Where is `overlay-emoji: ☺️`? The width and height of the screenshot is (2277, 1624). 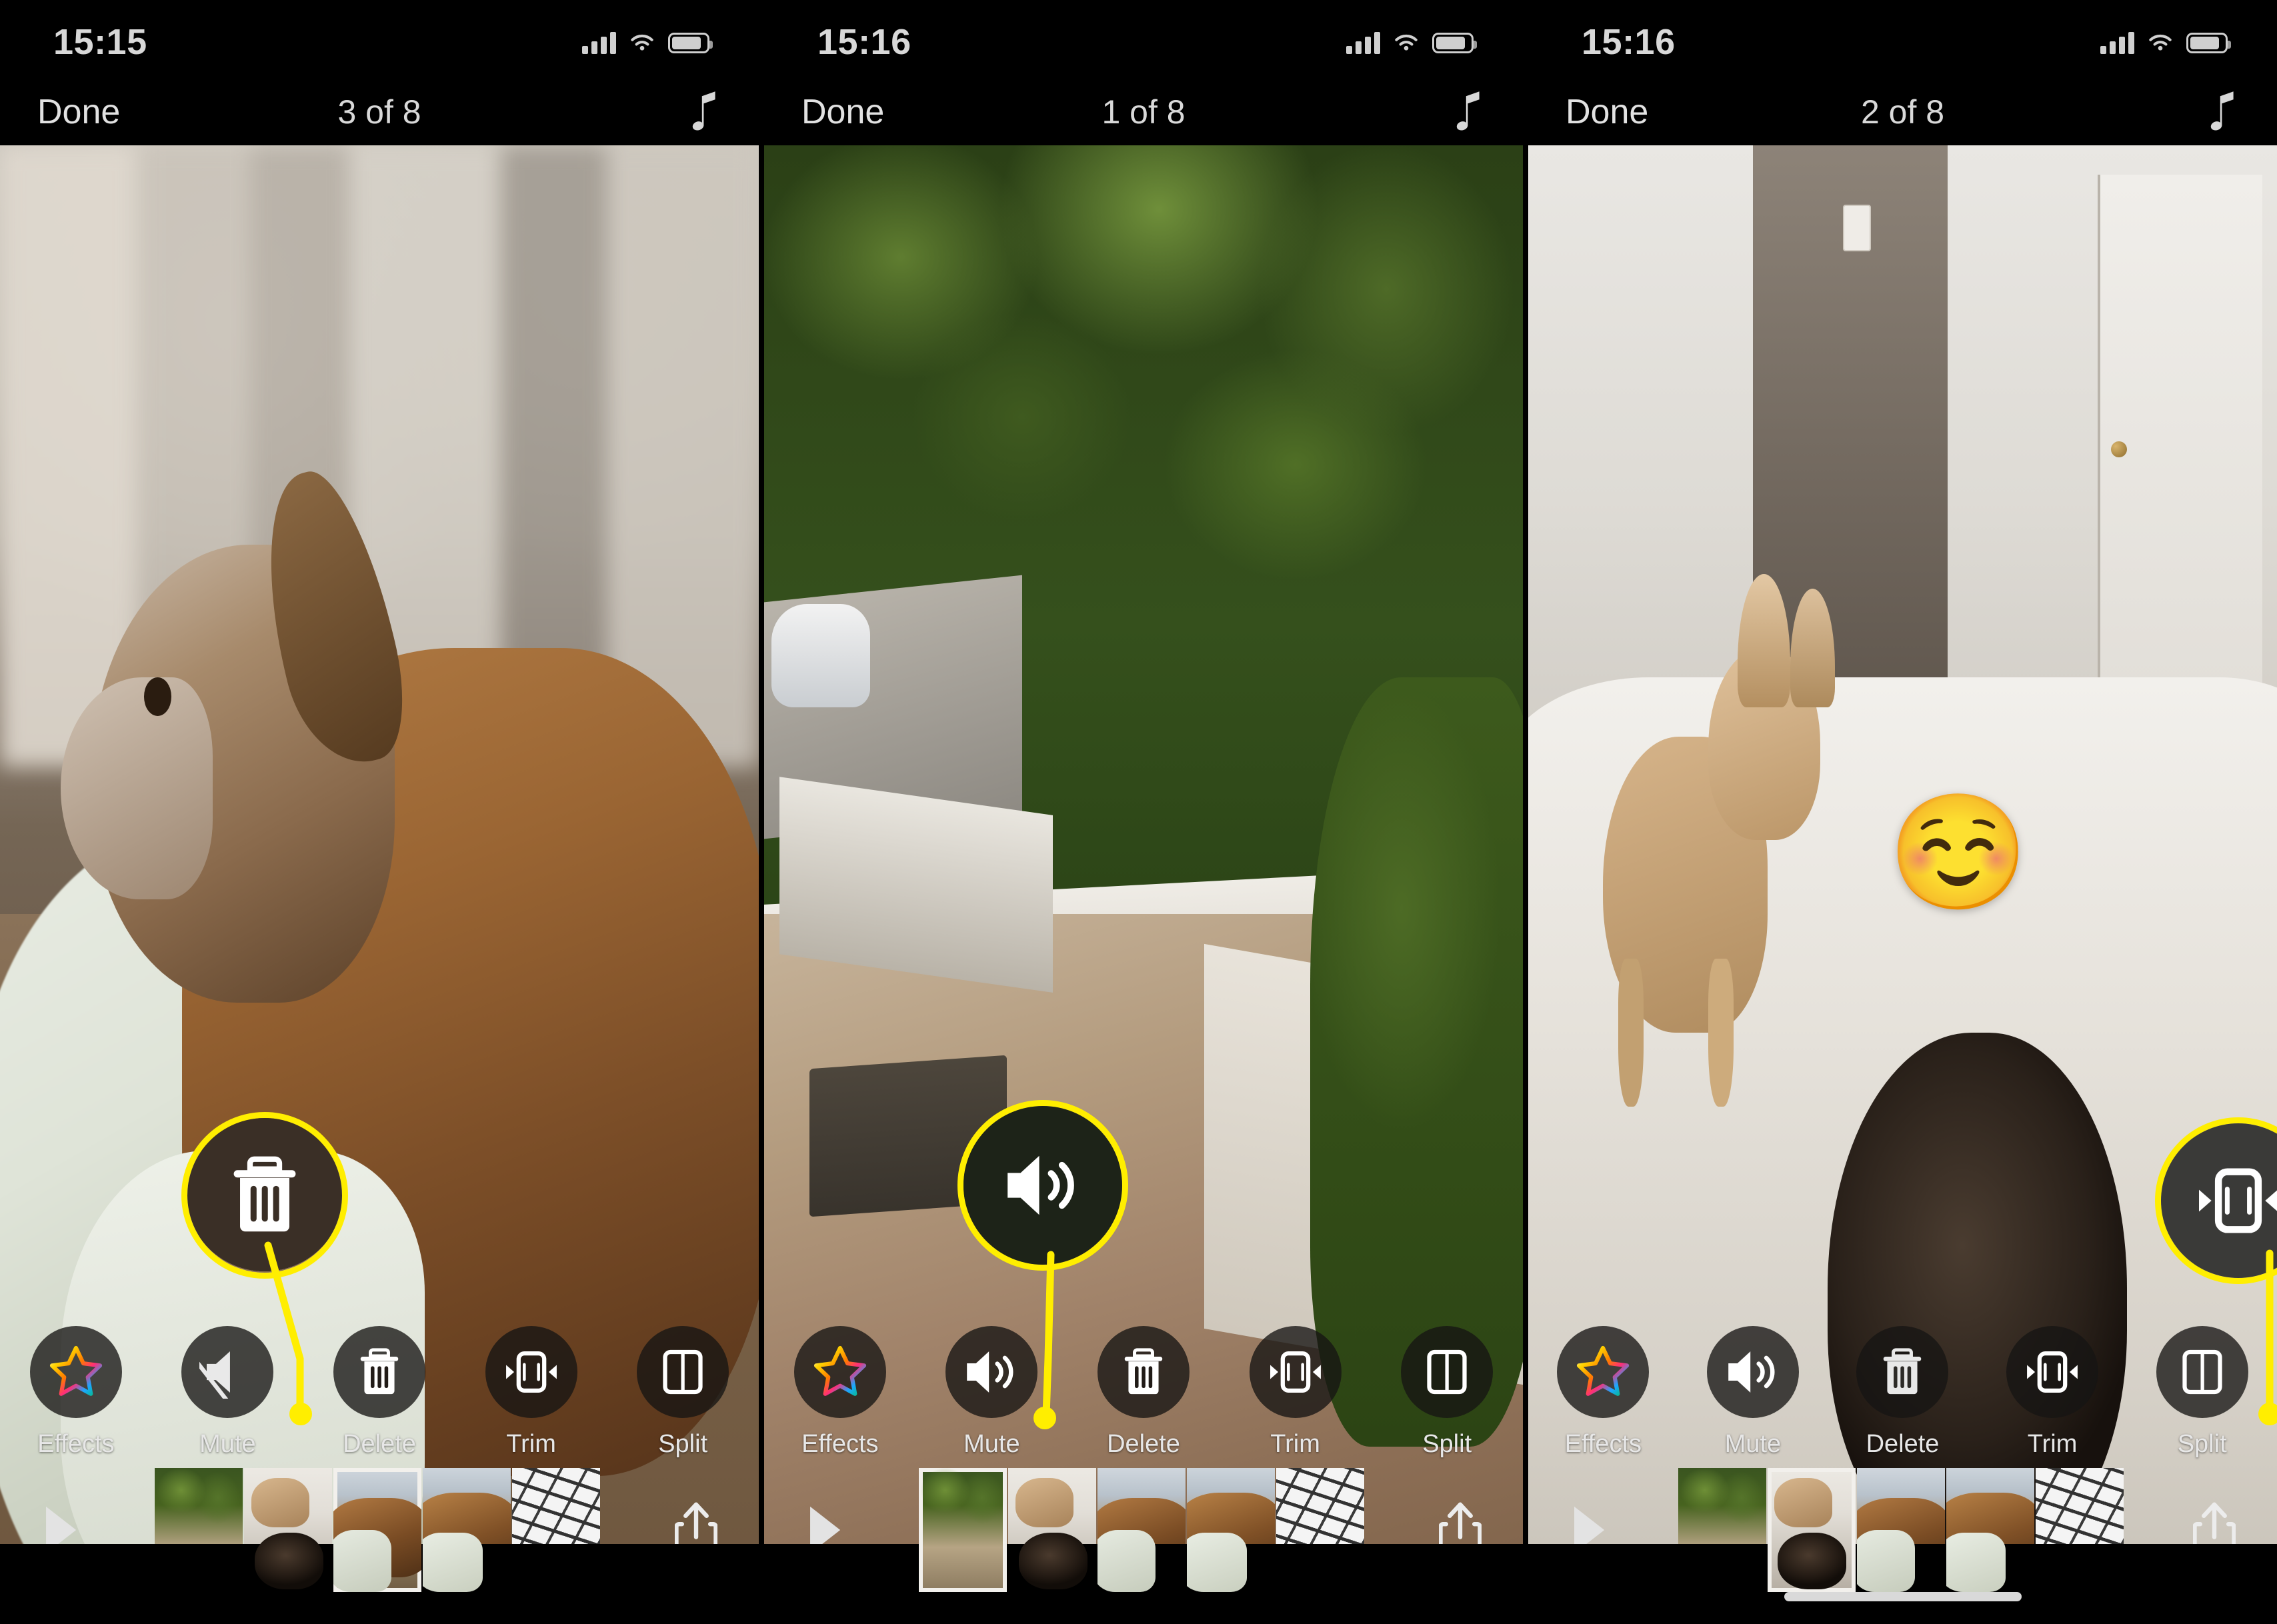 overlay-emoji: ☺️ is located at coordinates (1958, 852).